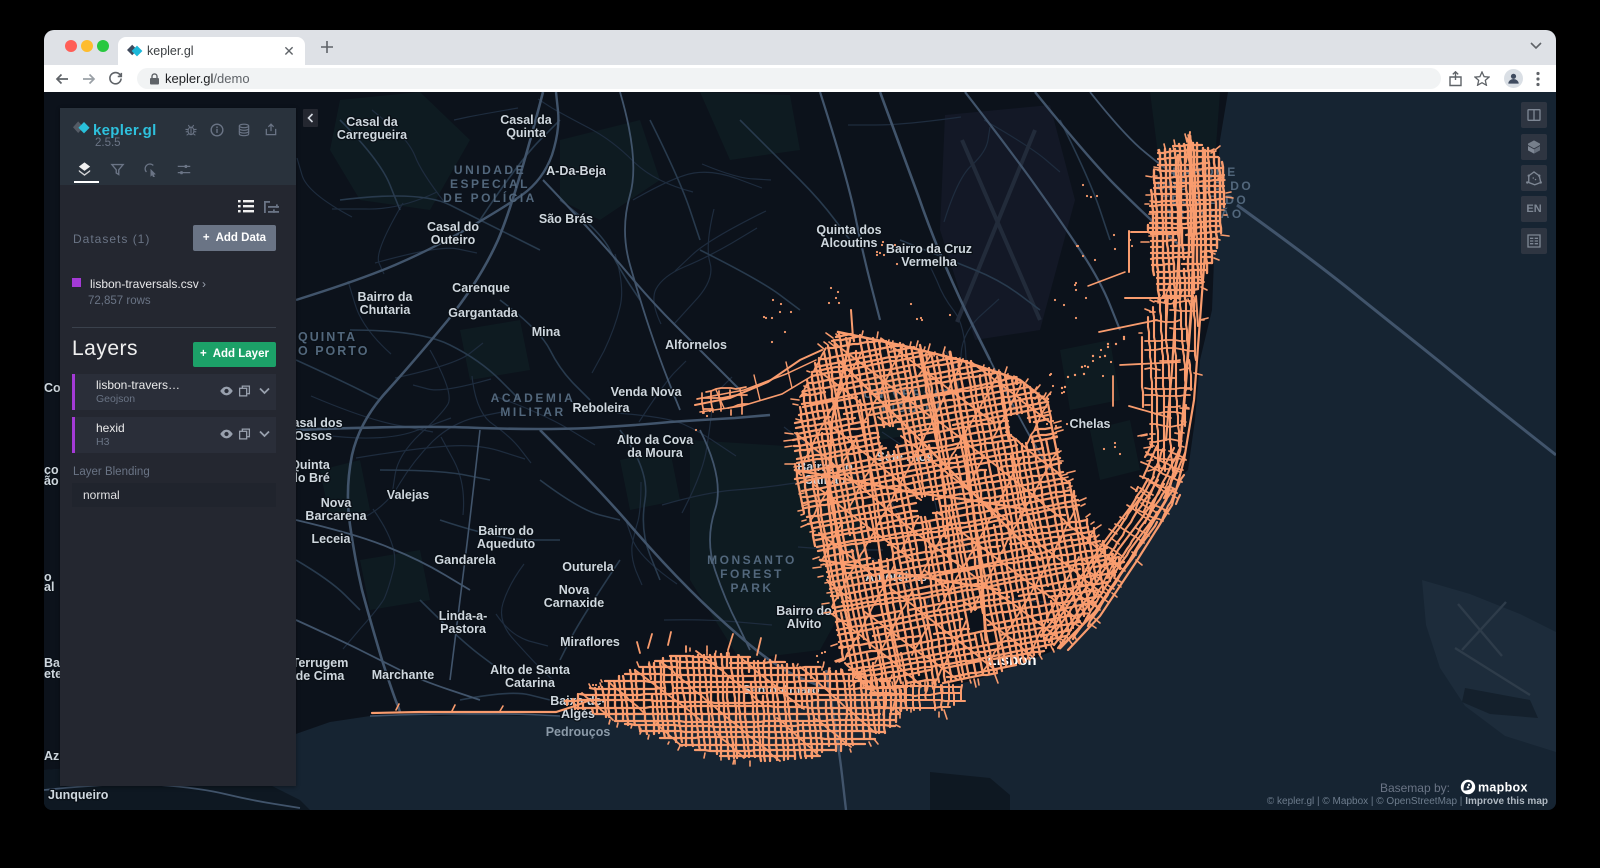  Describe the element at coordinates (929, 262) in the screenshot. I see `svg-text: Vermelha` at that location.